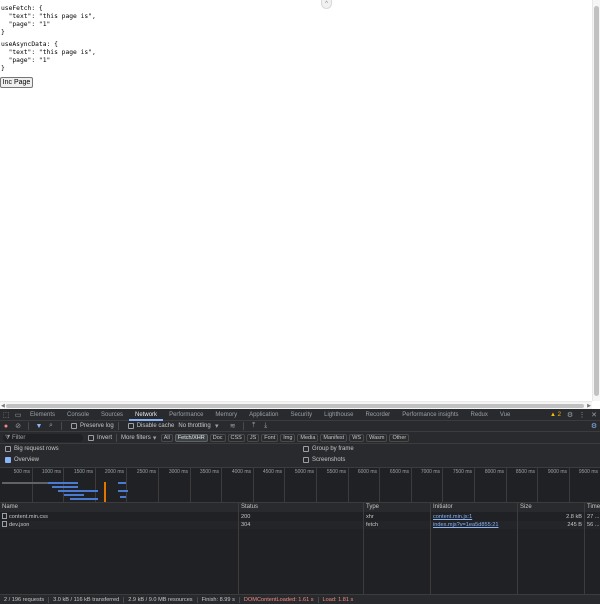 The width and height of the screenshot is (600, 604). I want to click on filter-placeholder: Filter, so click(19, 437).